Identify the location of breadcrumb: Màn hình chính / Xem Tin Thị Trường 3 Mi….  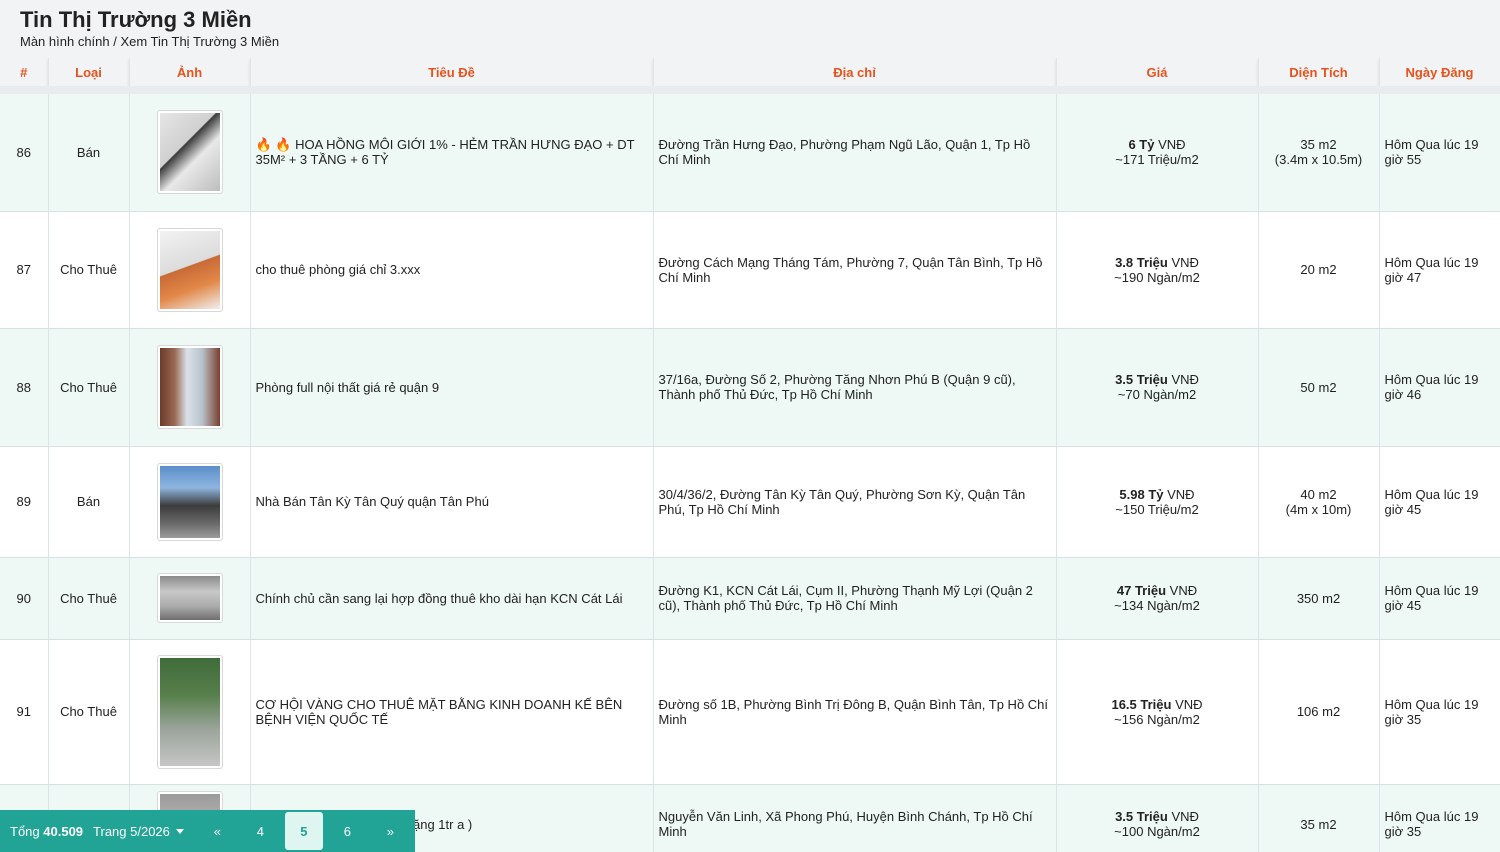
(750, 42).